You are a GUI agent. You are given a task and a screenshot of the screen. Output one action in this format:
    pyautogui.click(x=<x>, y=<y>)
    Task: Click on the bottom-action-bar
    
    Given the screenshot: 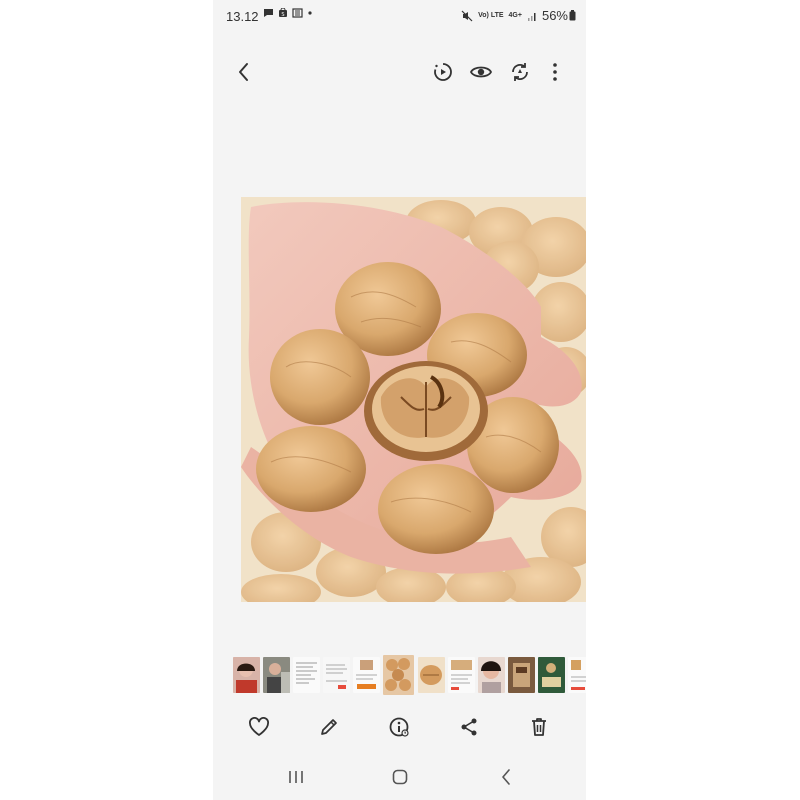 What is the action you would take?
    pyautogui.click(x=399, y=727)
    